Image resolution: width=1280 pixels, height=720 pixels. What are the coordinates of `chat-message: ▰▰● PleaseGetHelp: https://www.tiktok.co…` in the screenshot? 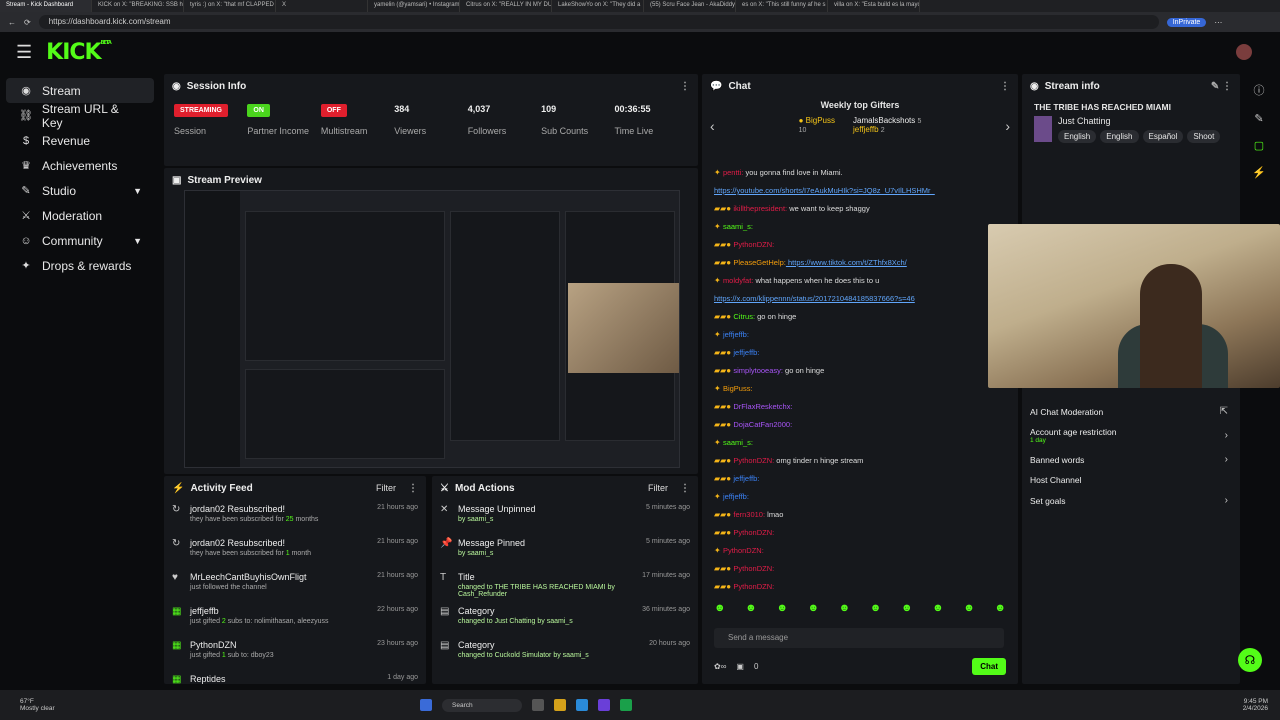 It's located at (860, 263).